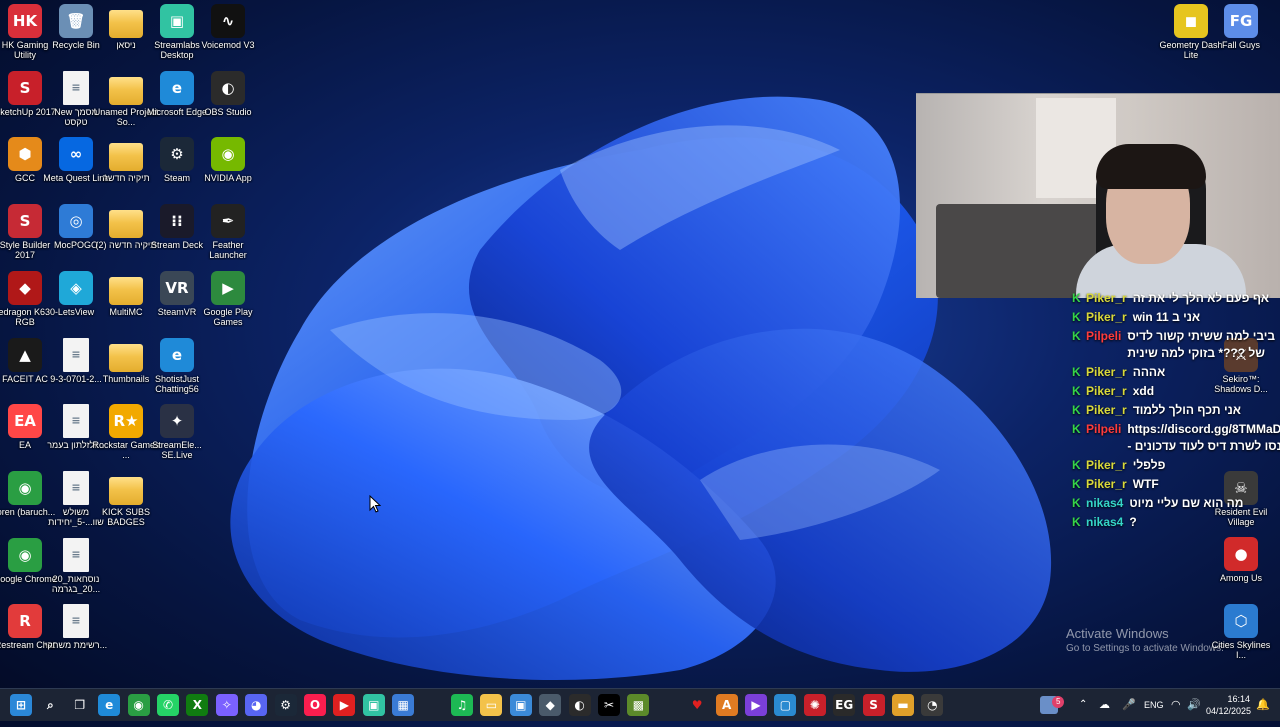 The width and height of the screenshot is (1280, 727). Describe the element at coordinates (177, 383) in the screenshot. I see `desktop-shortcut-label: ShotistJust Chatting56` at that location.